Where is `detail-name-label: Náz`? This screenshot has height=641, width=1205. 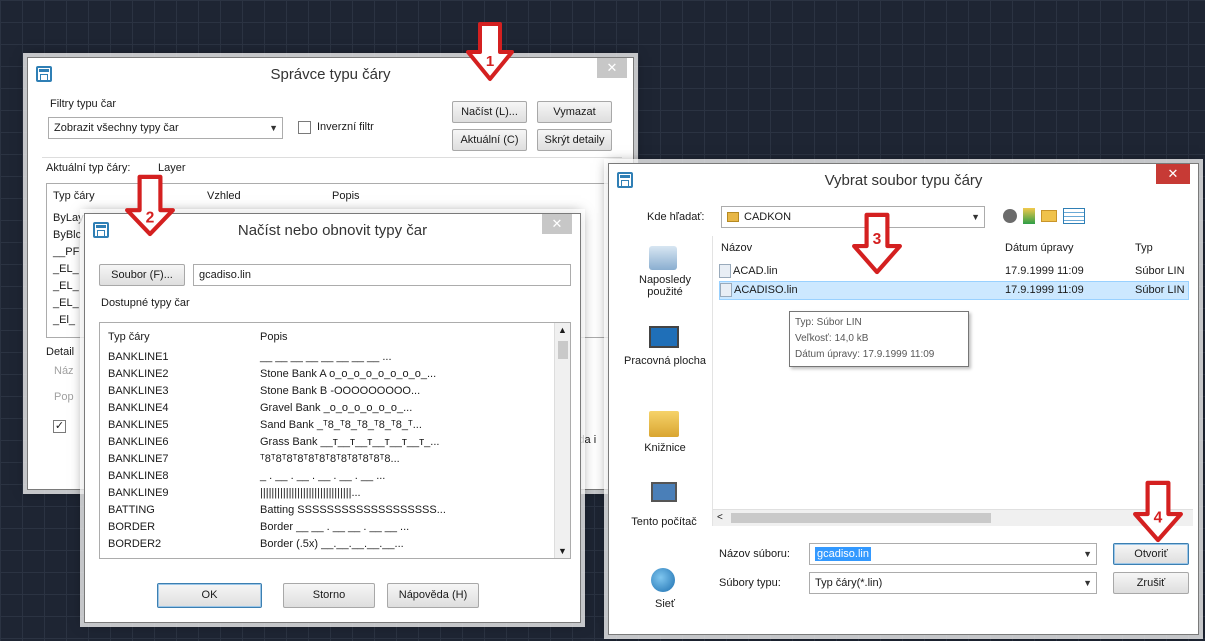
detail-name-label: Náz is located at coordinates (64, 371).